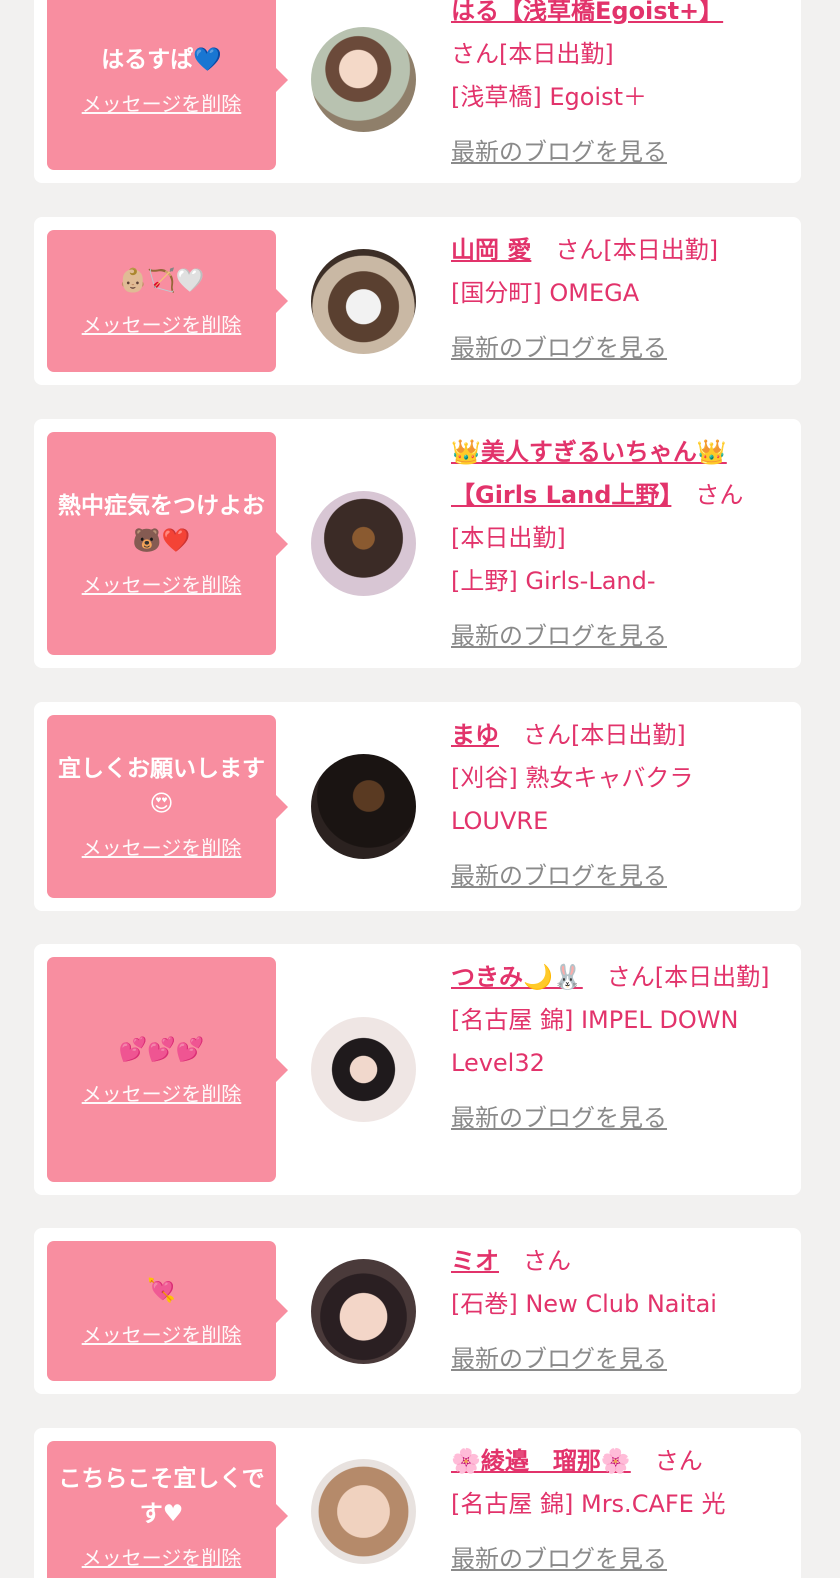 The height and width of the screenshot is (1578, 840). Describe the element at coordinates (549, 97) in the screenshot. I see `shop-name: [浅草橋] Egoist＋` at that location.